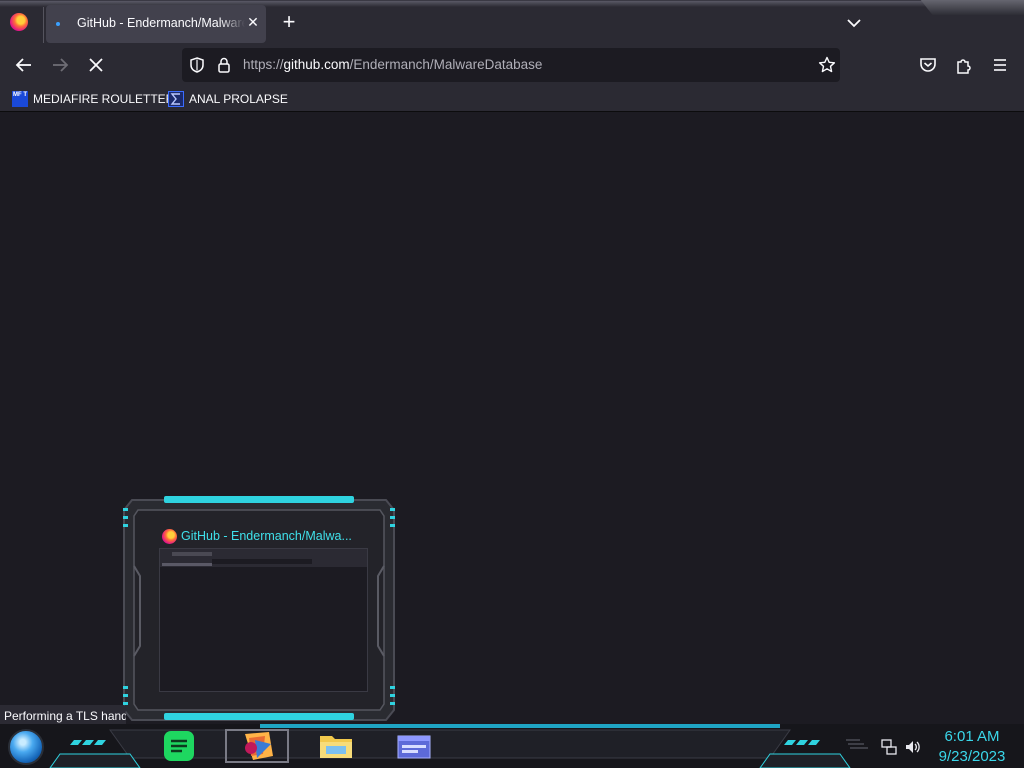  I want to click on taskbar-app-file-explorer, so click(336, 746).